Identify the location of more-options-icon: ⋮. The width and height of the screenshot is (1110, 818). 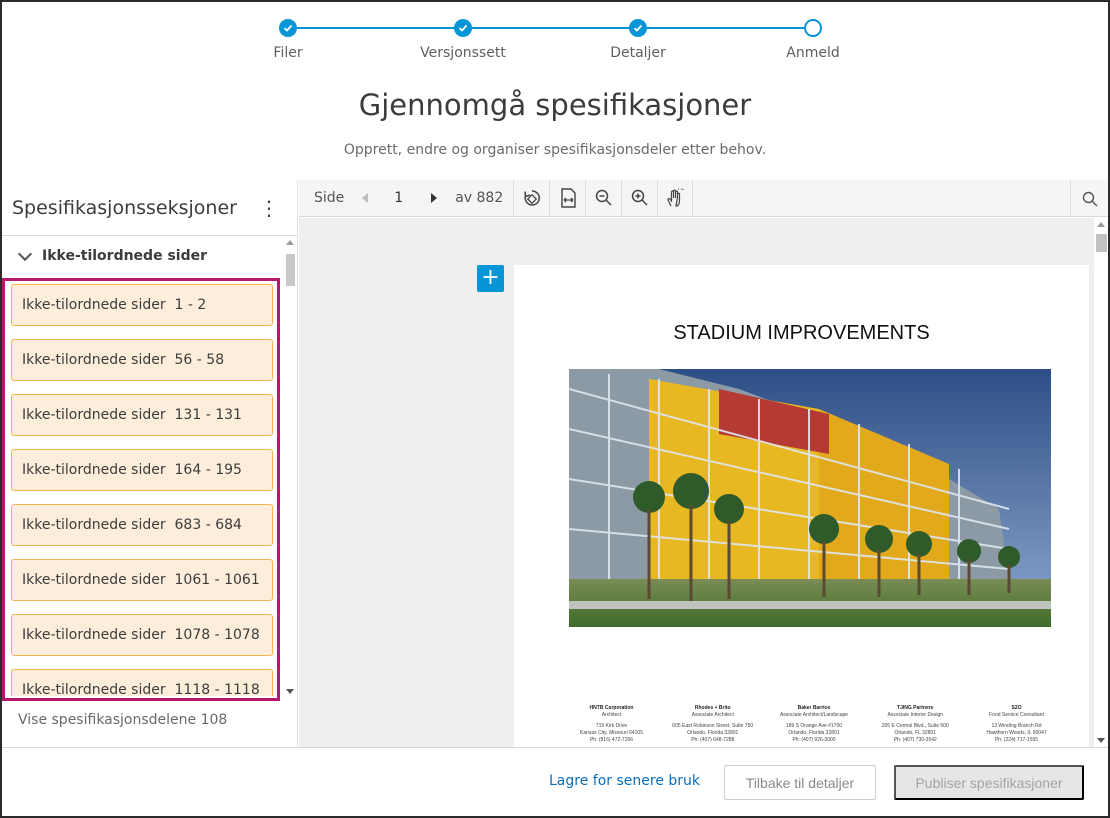
(269, 208).